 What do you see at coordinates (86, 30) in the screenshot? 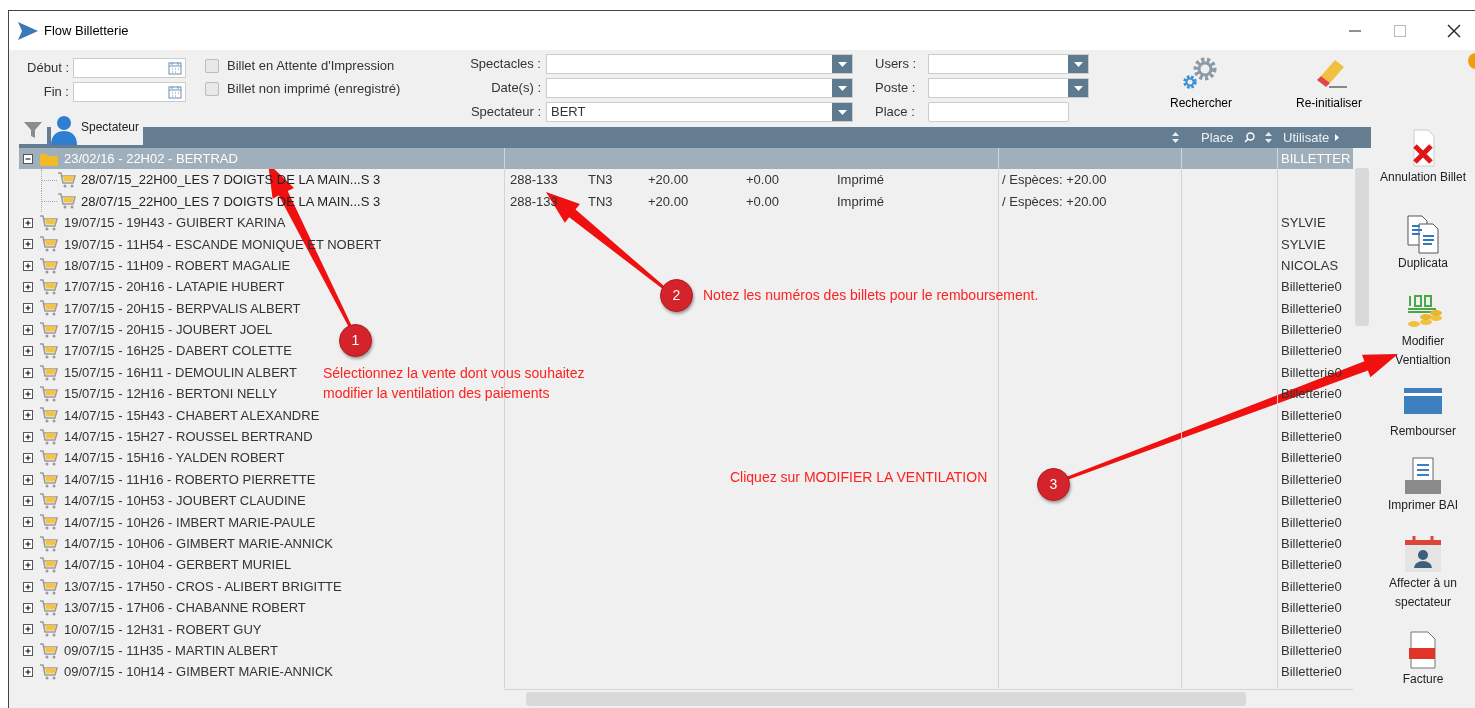
I see `window-title: Flow Billetterie` at bounding box center [86, 30].